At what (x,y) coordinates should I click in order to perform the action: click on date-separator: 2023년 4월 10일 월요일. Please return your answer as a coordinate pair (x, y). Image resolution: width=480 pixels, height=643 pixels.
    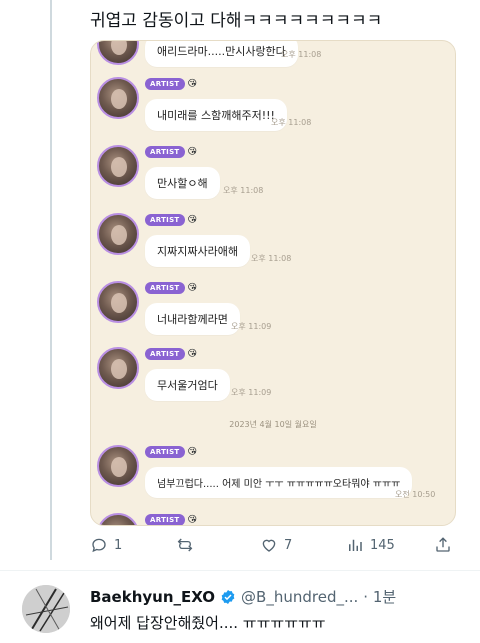
    Looking at the image, I should click on (273, 424).